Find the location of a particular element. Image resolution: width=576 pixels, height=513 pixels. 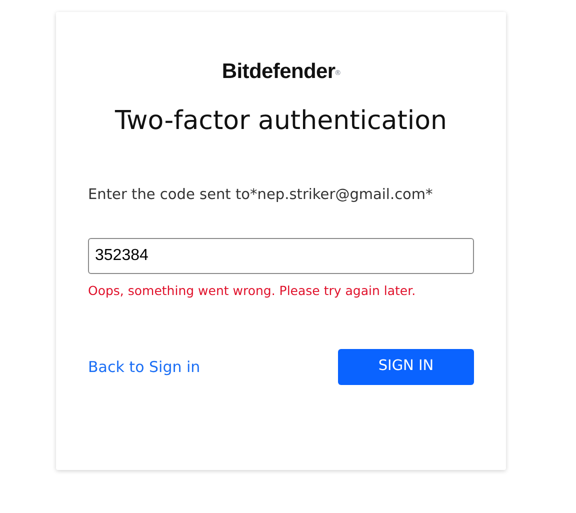

code-field: 352384 is located at coordinates (281, 256).